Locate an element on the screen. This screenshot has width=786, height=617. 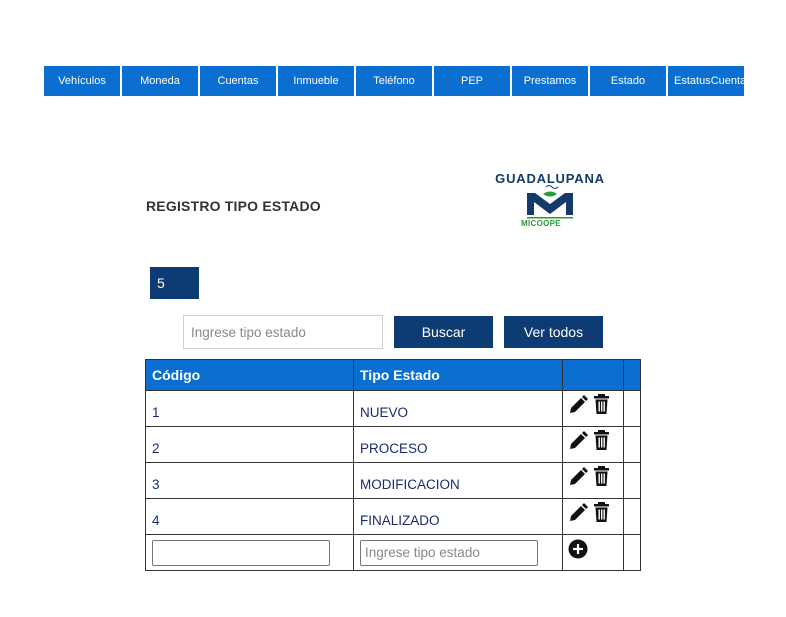
table-row: 2 PROCESO is located at coordinates (393, 444).